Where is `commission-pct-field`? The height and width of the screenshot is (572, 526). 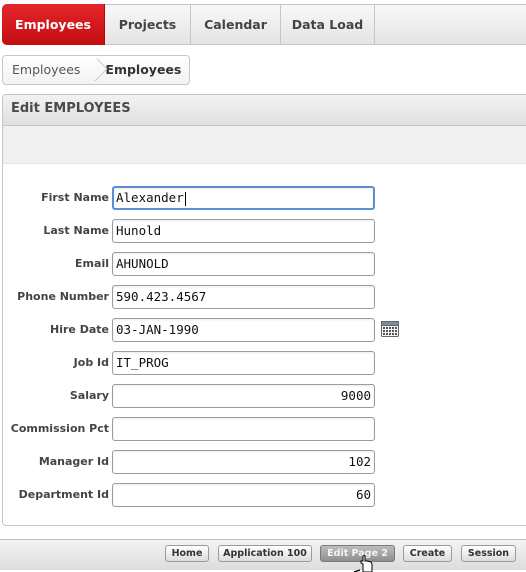
commission-pct-field is located at coordinates (243, 429).